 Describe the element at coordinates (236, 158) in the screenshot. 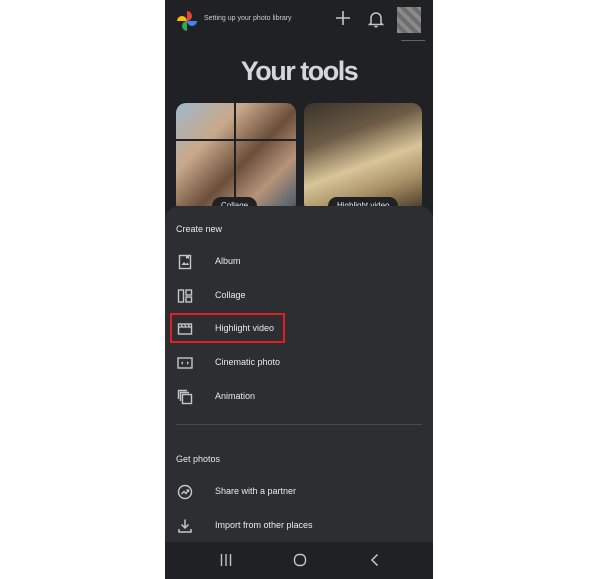

I see `collage-tool-card: Collage` at that location.